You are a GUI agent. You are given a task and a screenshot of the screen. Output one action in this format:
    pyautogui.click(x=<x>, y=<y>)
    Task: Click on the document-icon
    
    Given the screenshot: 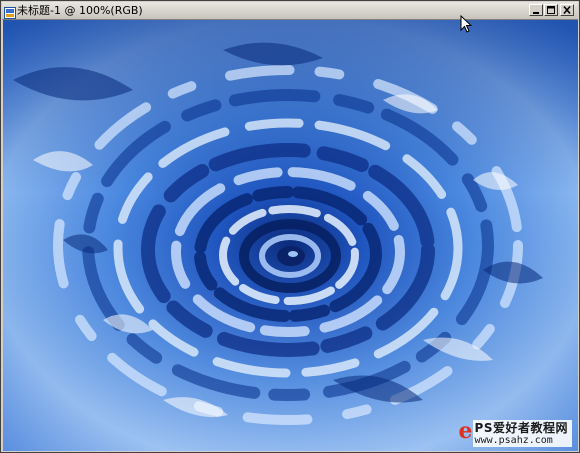 What is the action you would take?
    pyautogui.click(x=10, y=11)
    